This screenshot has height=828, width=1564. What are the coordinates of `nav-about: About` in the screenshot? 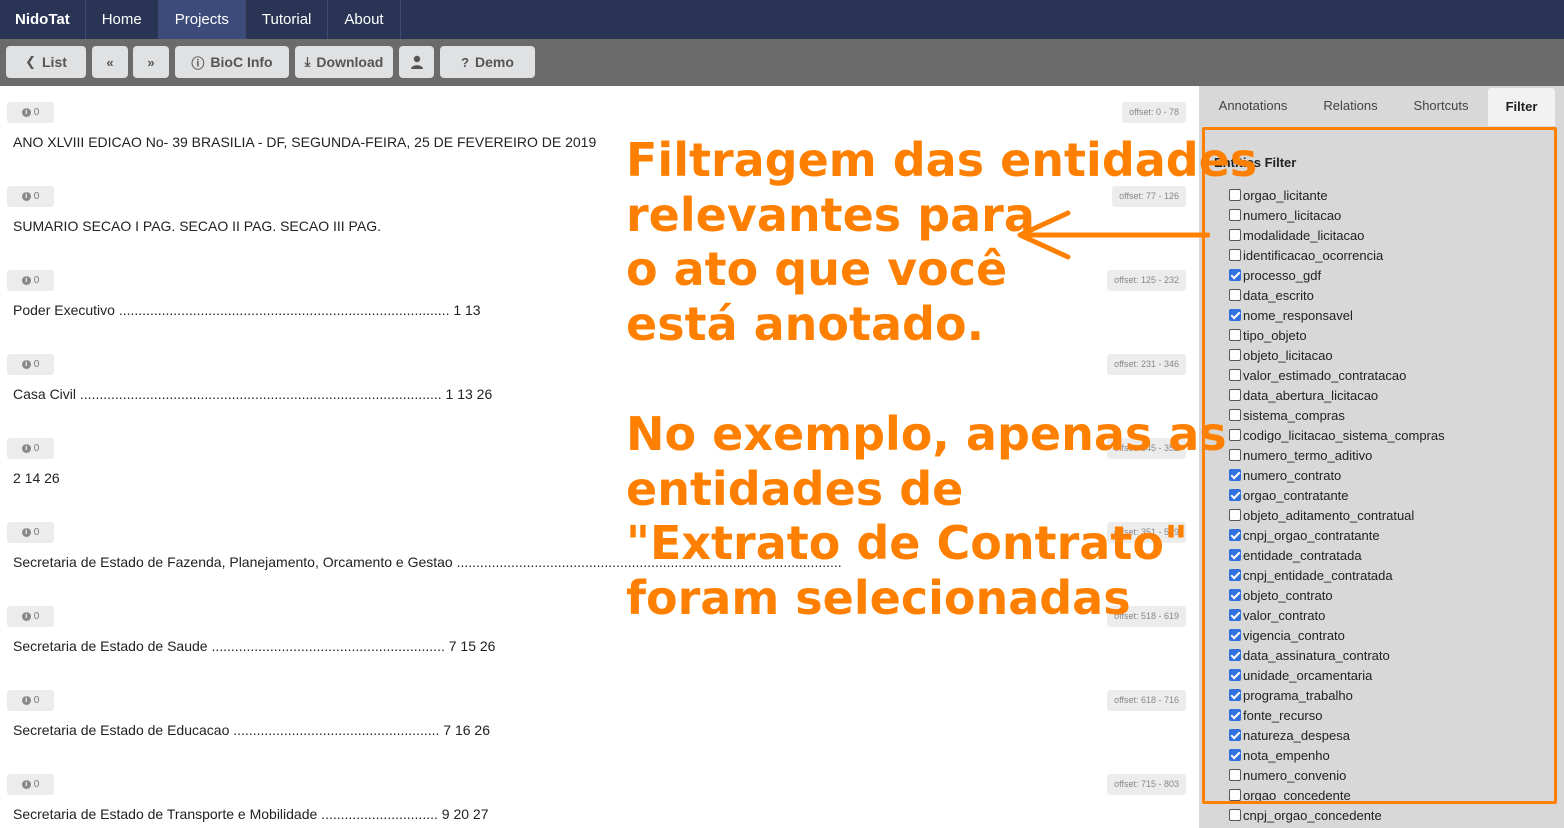 It's located at (364, 19).